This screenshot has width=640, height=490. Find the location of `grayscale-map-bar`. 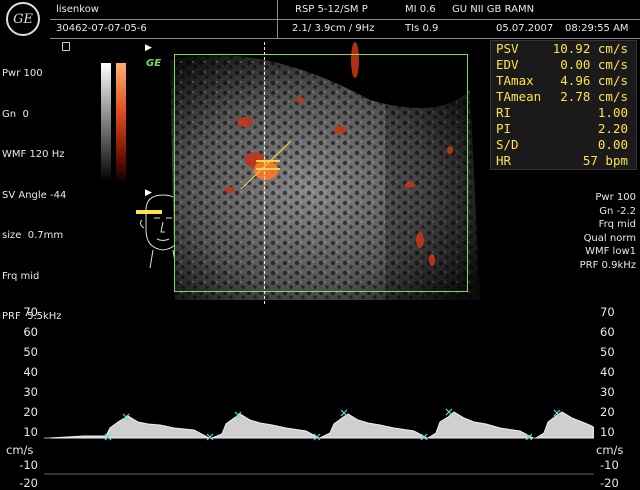

grayscale-map-bar is located at coordinates (106, 122).